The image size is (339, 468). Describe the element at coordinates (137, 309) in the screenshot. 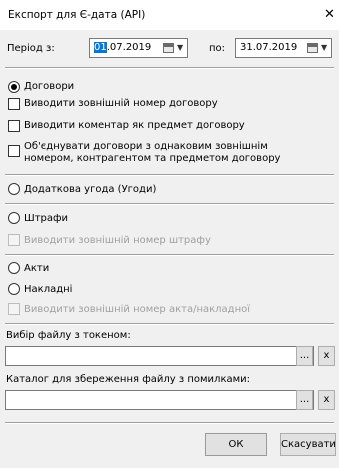

I see `acts-ext-number-label: Виводити зовнішній номер акта/накладної` at that location.